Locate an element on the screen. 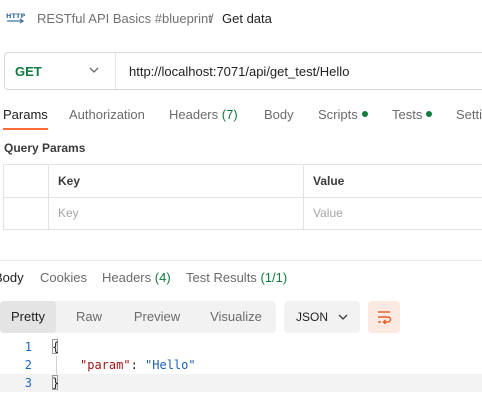 The height and width of the screenshot is (404, 482). key-input: Key is located at coordinates (68, 213).